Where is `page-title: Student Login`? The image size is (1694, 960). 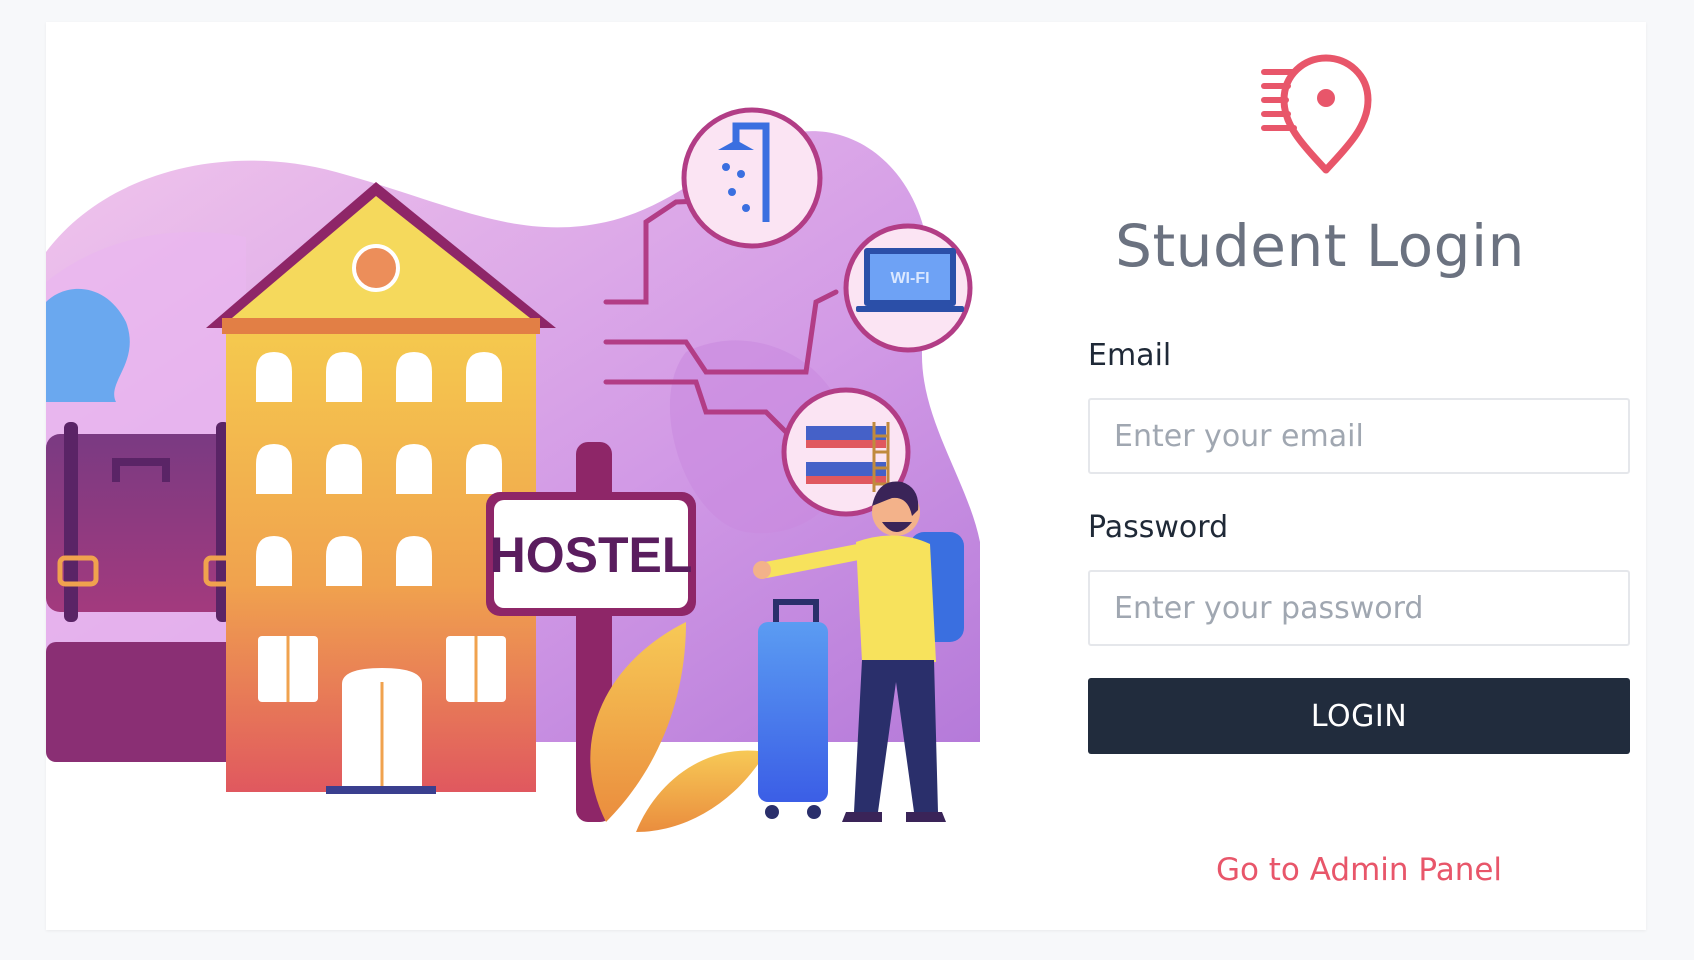 page-title: Student Login is located at coordinates (1320, 246).